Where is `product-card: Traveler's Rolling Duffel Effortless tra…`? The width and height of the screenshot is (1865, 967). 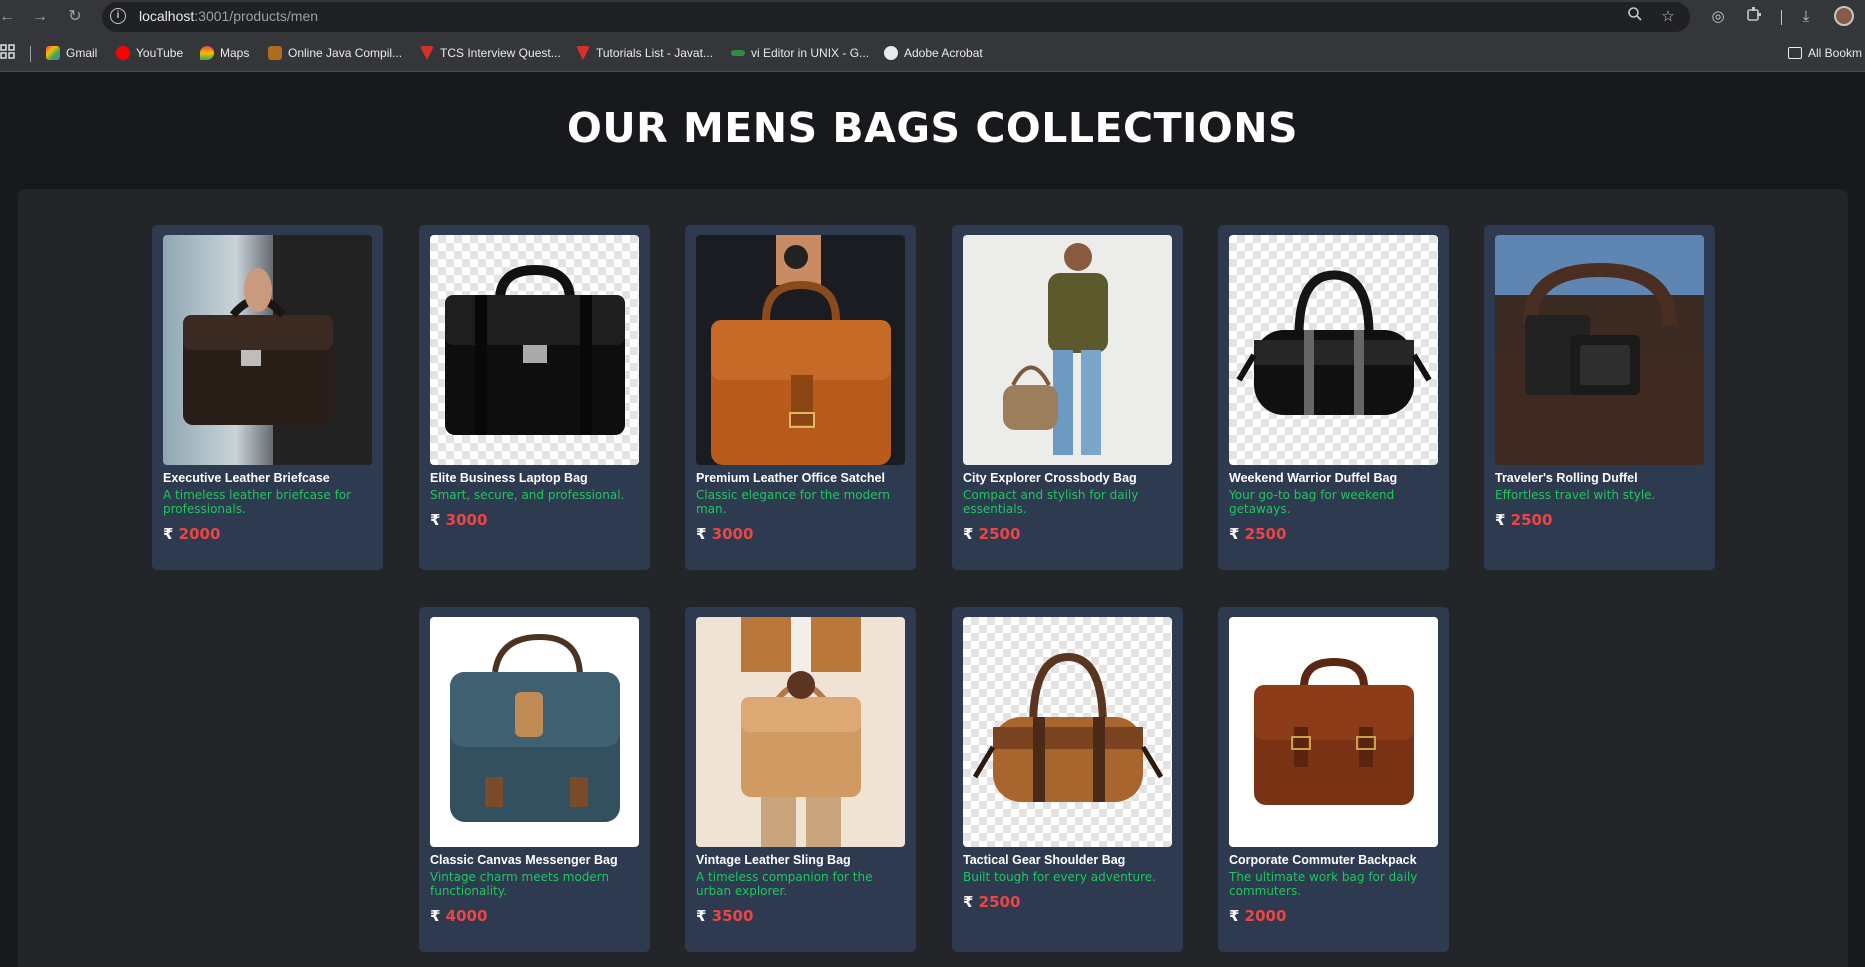 product-card: Traveler's Rolling Duffel Effortless tra… is located at coordinates (1599, 397).